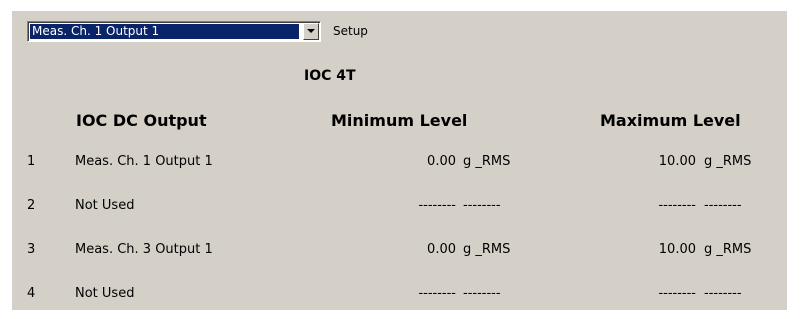 The image size is (803, 319). I want to click on column-header-maximum: Maximum Level, so click(670, 120).